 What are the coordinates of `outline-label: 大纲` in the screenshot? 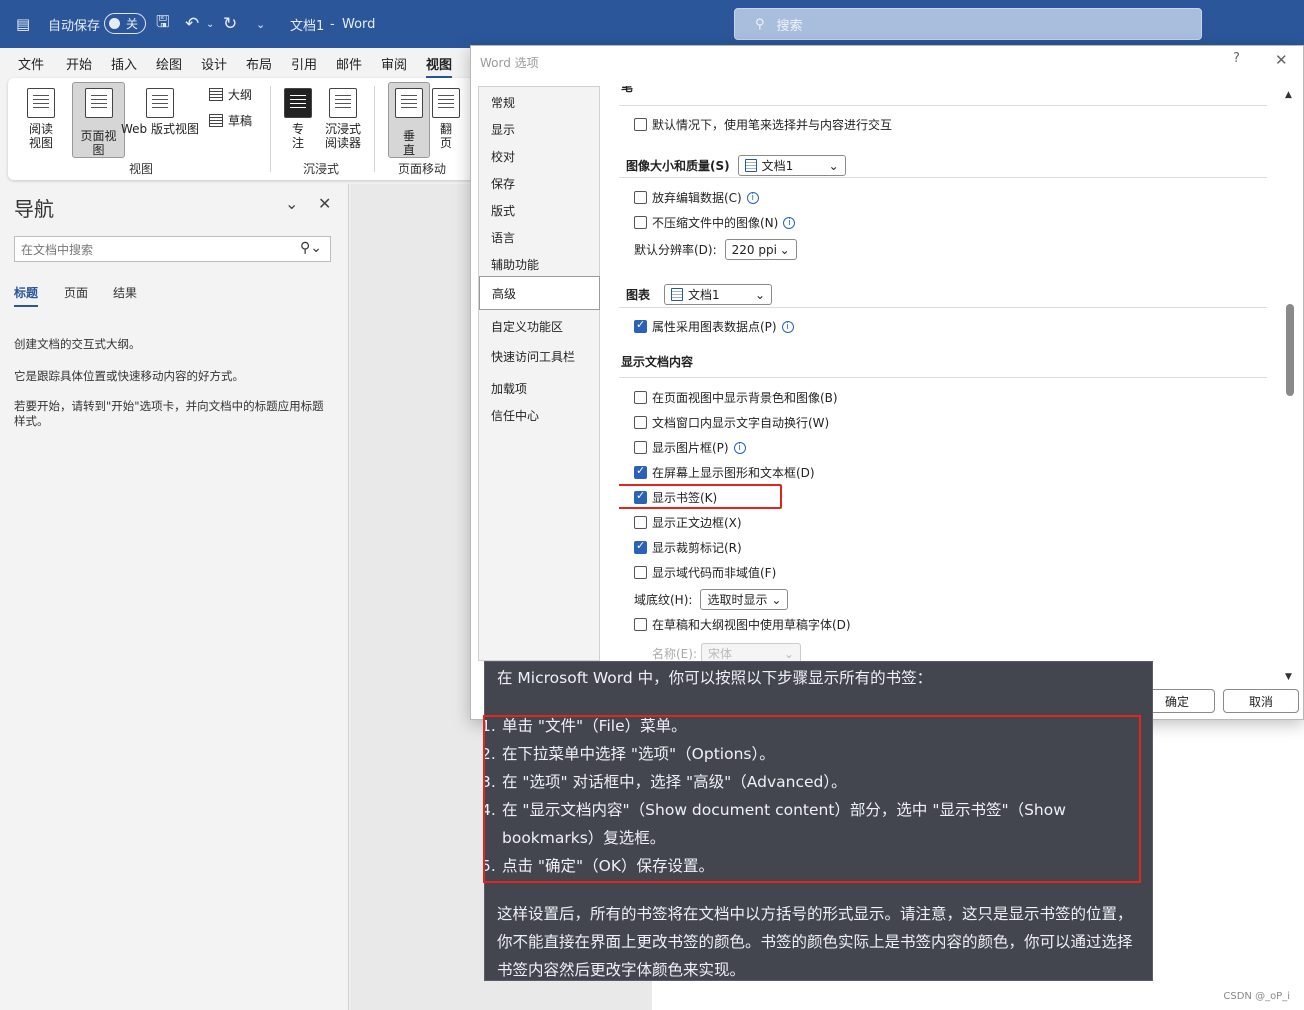 It's located at (240, 95).